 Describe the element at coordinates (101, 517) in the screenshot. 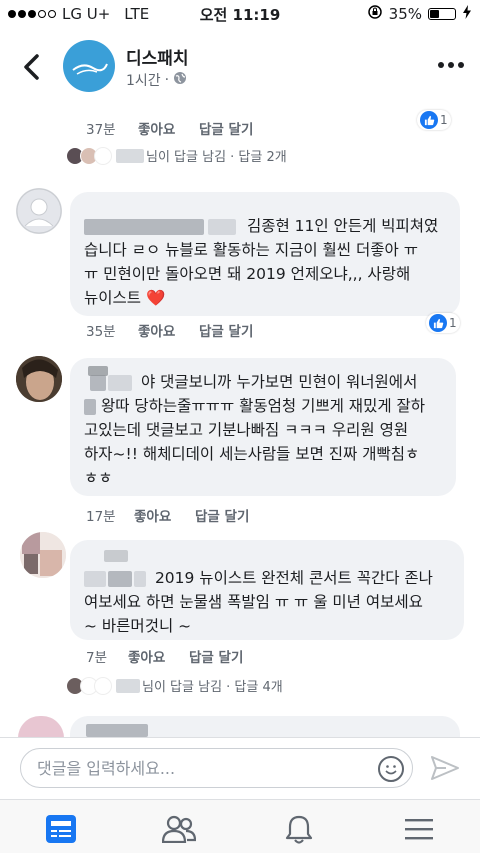

I see `comment-time: 17분` at that location.